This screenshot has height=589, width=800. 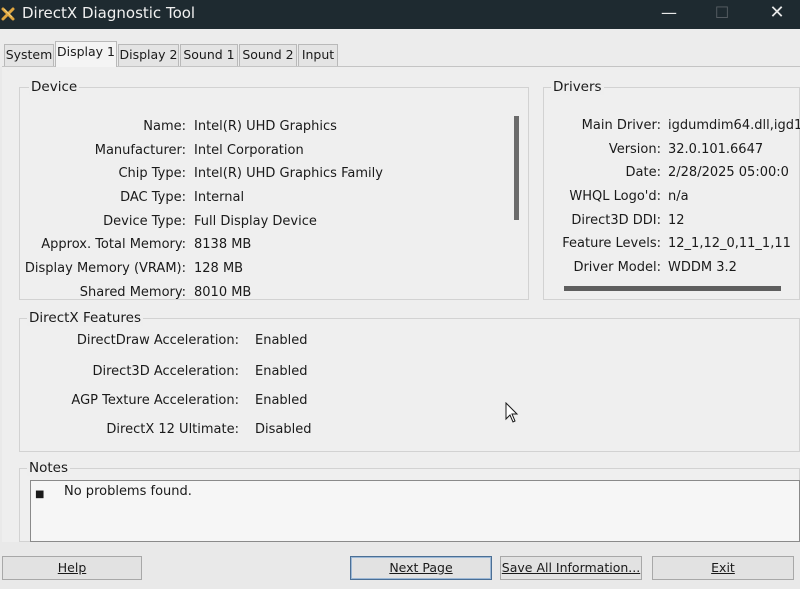 I want to click on mouse-cursor-icon, so click(x=512, y=412).